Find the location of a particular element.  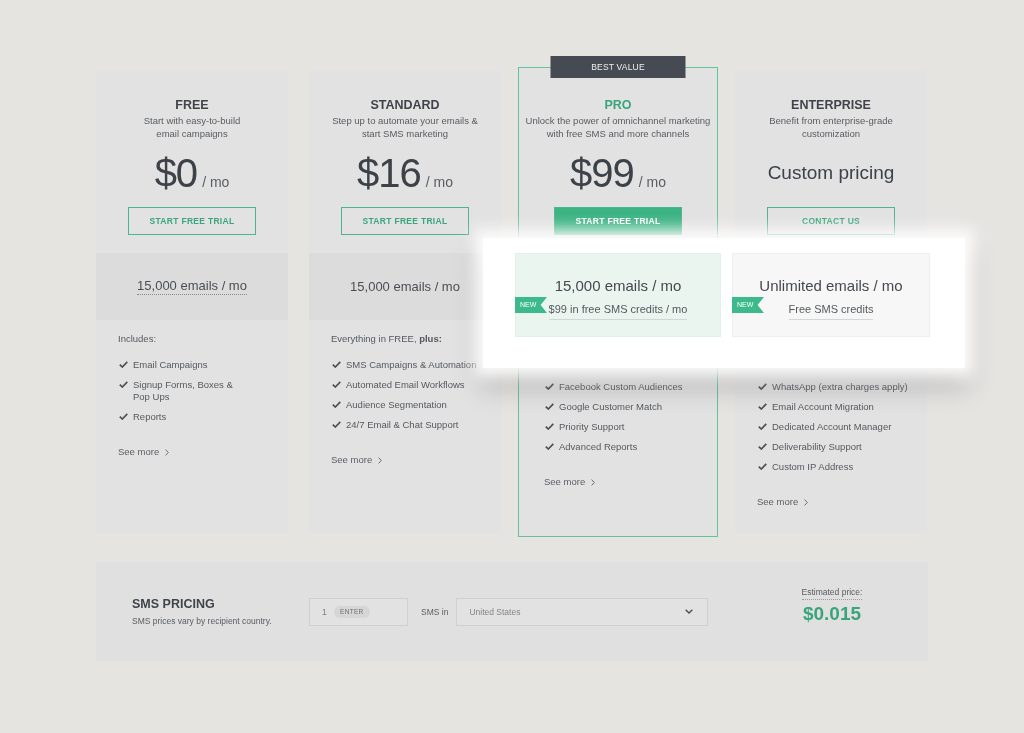

feature-text: Custom IP Address is located at coordinates (813, 467).